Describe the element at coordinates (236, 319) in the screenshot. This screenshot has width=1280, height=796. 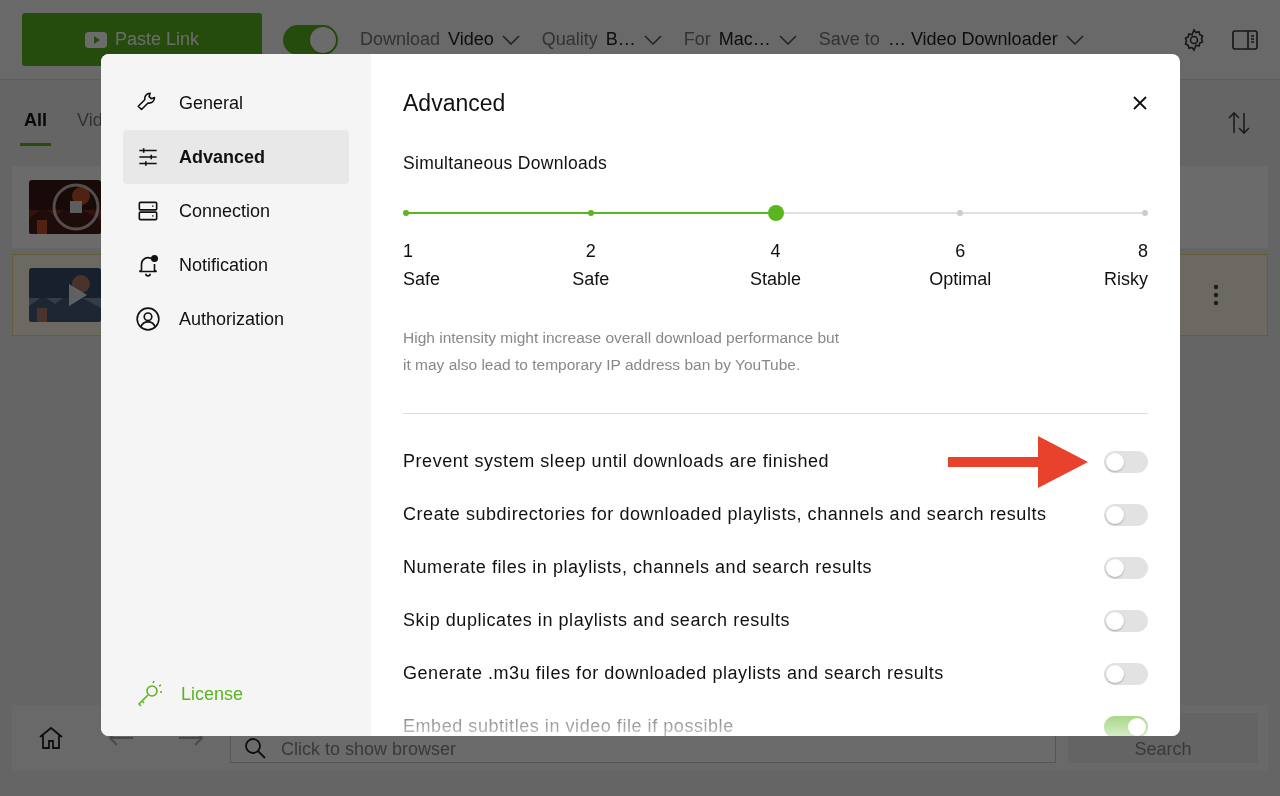
I see `sidebar-item: Authorization` at that location.